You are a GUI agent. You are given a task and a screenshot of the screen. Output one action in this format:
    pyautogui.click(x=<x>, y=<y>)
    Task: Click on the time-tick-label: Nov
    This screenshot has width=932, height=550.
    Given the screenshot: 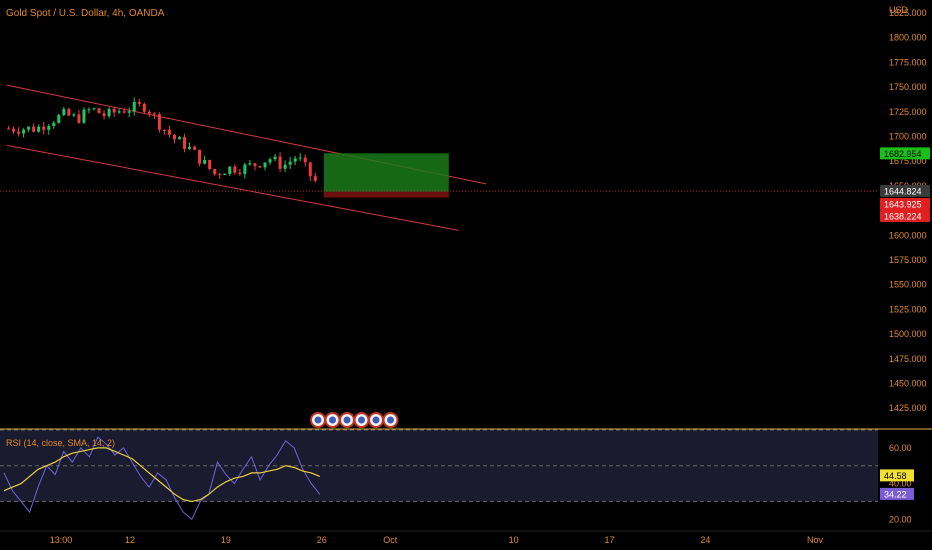 What is the action you would take?
    pyautogui.click(x=815, y=540)
    